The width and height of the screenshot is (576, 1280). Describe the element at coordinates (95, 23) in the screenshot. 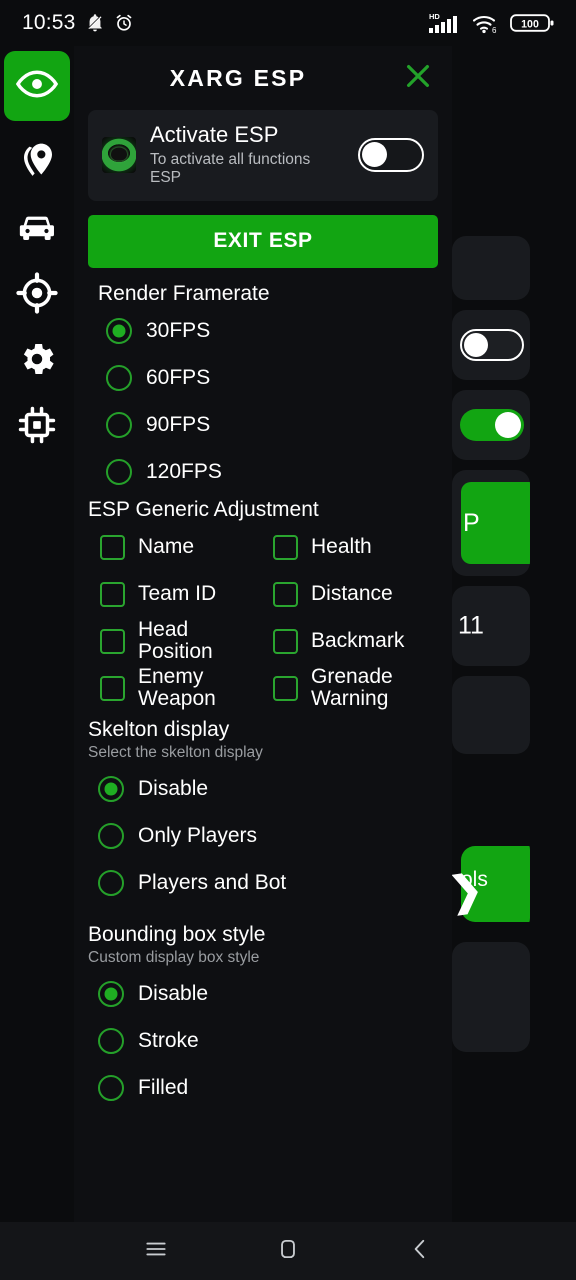

I see `mute-icon` at that location.